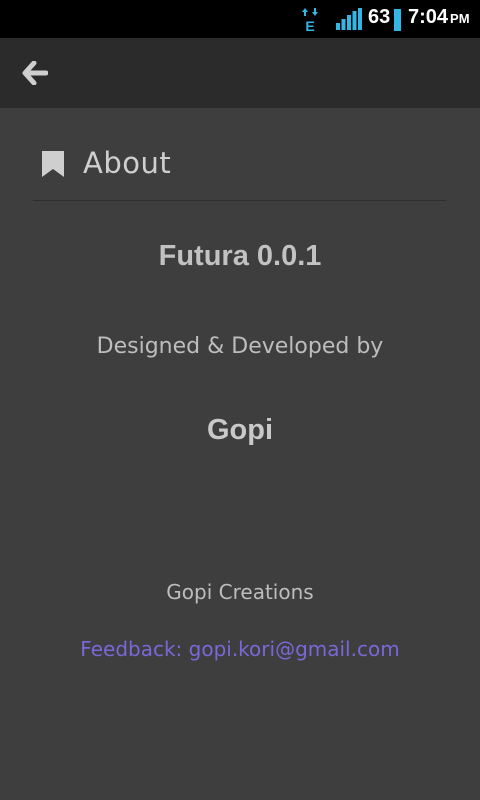  What do you see at coordinates (240, 256) in the screenshot?
I see `app-name-version: Futura 0.0.1` at bounding box center [240, 256].